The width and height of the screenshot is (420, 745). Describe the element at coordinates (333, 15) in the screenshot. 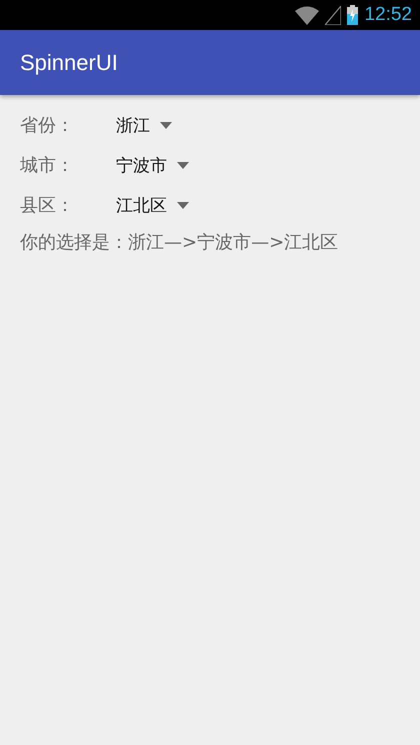

I see `signal-icon` at that location.